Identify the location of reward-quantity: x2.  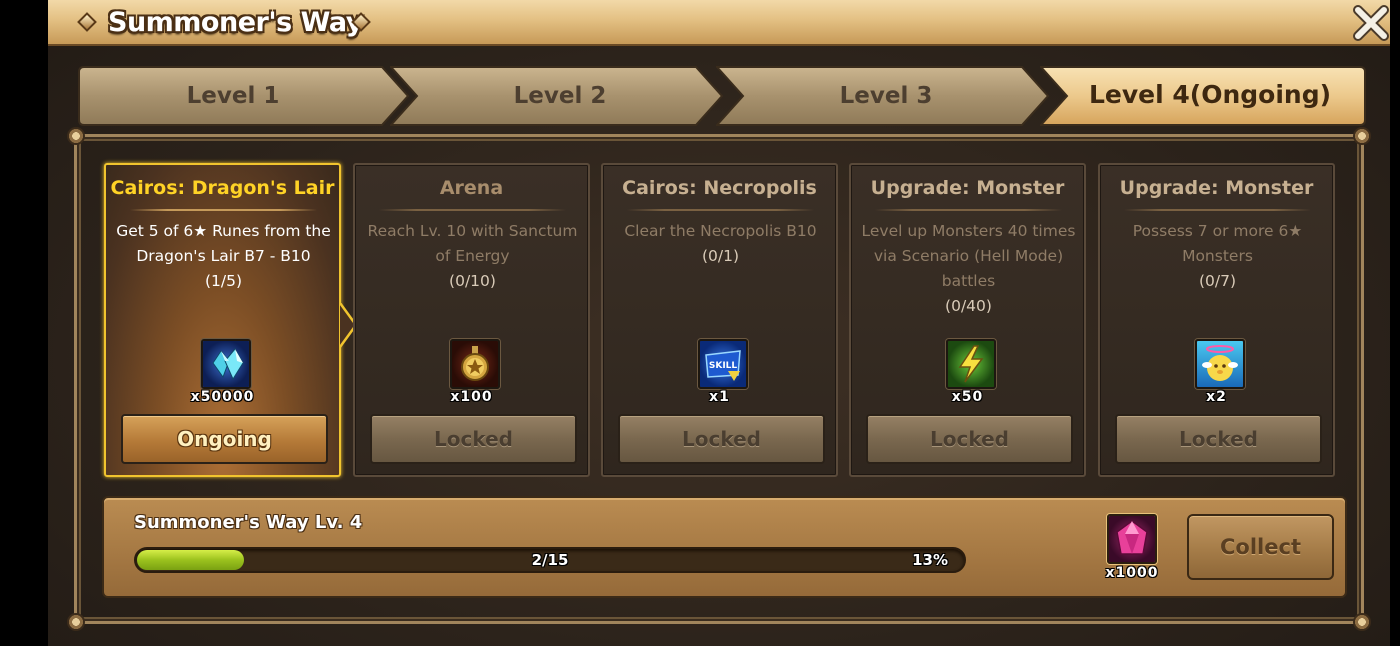
(1216, 397).